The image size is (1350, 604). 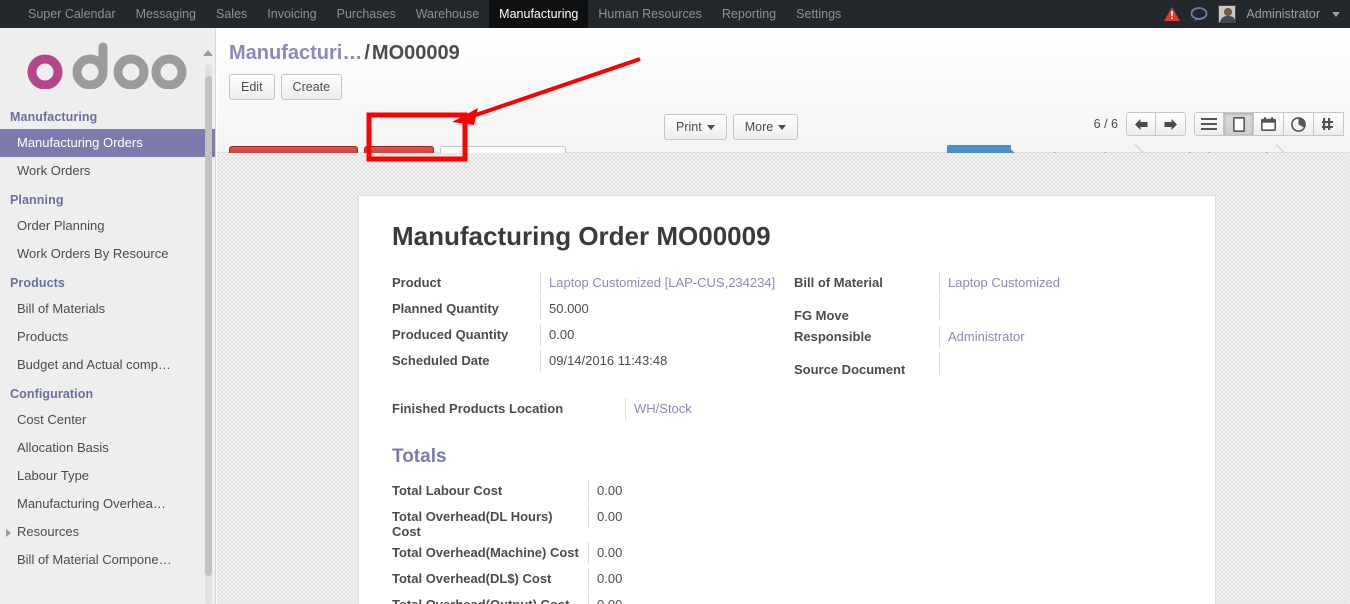 I want to click on page-title: Manufacturing Order MO00009, so click(x=581, y=236).